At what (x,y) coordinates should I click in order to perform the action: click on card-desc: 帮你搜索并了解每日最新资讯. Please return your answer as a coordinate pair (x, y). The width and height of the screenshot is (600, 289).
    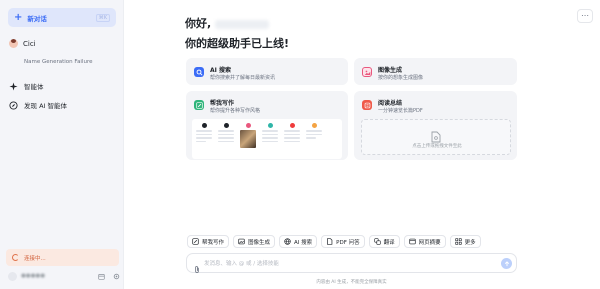
    Looking at the image, I should click on (243, 78).